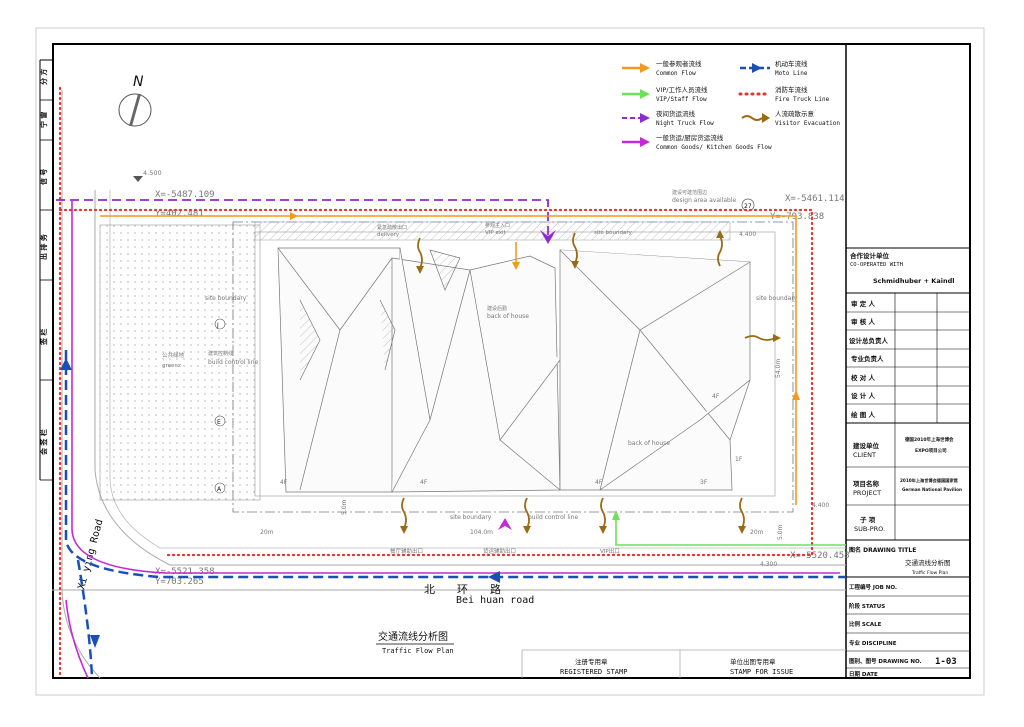  Describe the element at coordinates (795, 113) in the screenshot. I see `legend-zh-5: 人流疏散示意` at that location.